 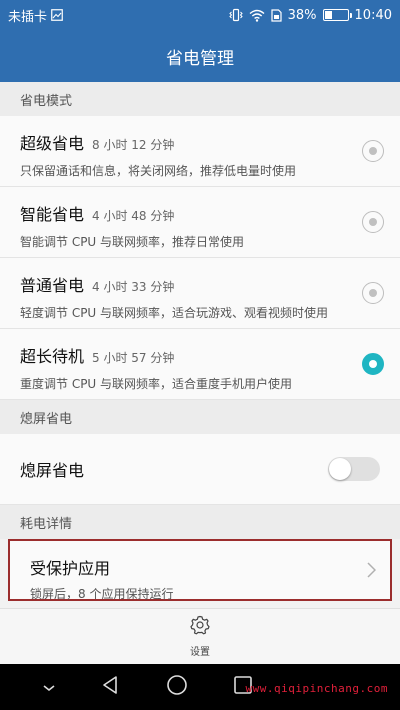 What do you see at coordinates (52, 143) in the screenshot?
I see `mode-title: 超级省电` at bounding box center [52, 143].